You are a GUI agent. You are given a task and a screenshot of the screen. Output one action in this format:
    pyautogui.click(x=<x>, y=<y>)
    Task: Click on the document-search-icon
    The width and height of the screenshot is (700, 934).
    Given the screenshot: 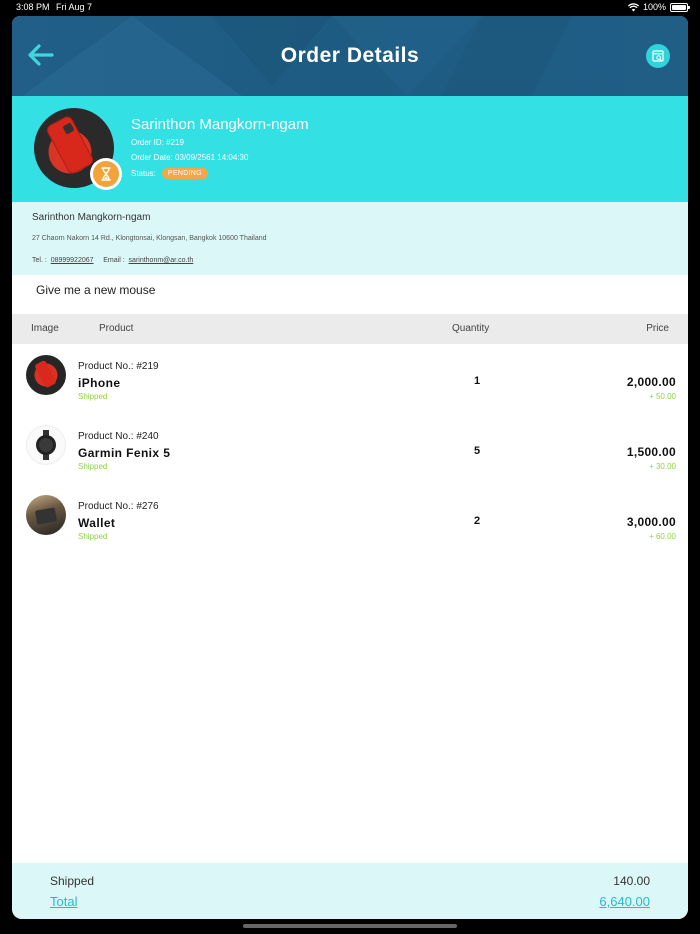 What is the action you would take?
    pyautogui.click(x=658, y=56)
    